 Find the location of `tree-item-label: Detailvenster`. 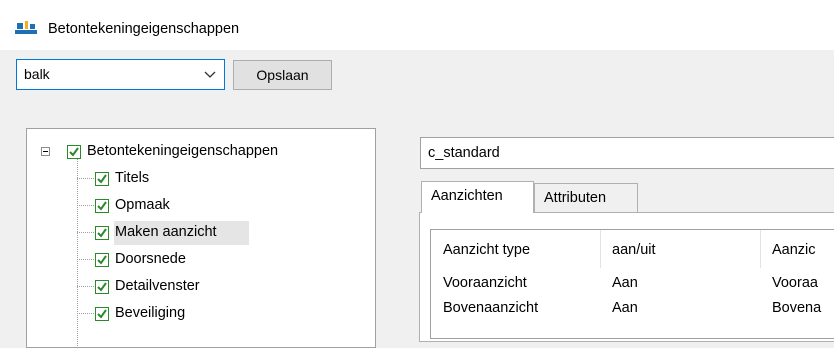

tree-item-label: Detailvenster is located at coordinates (157, 286).